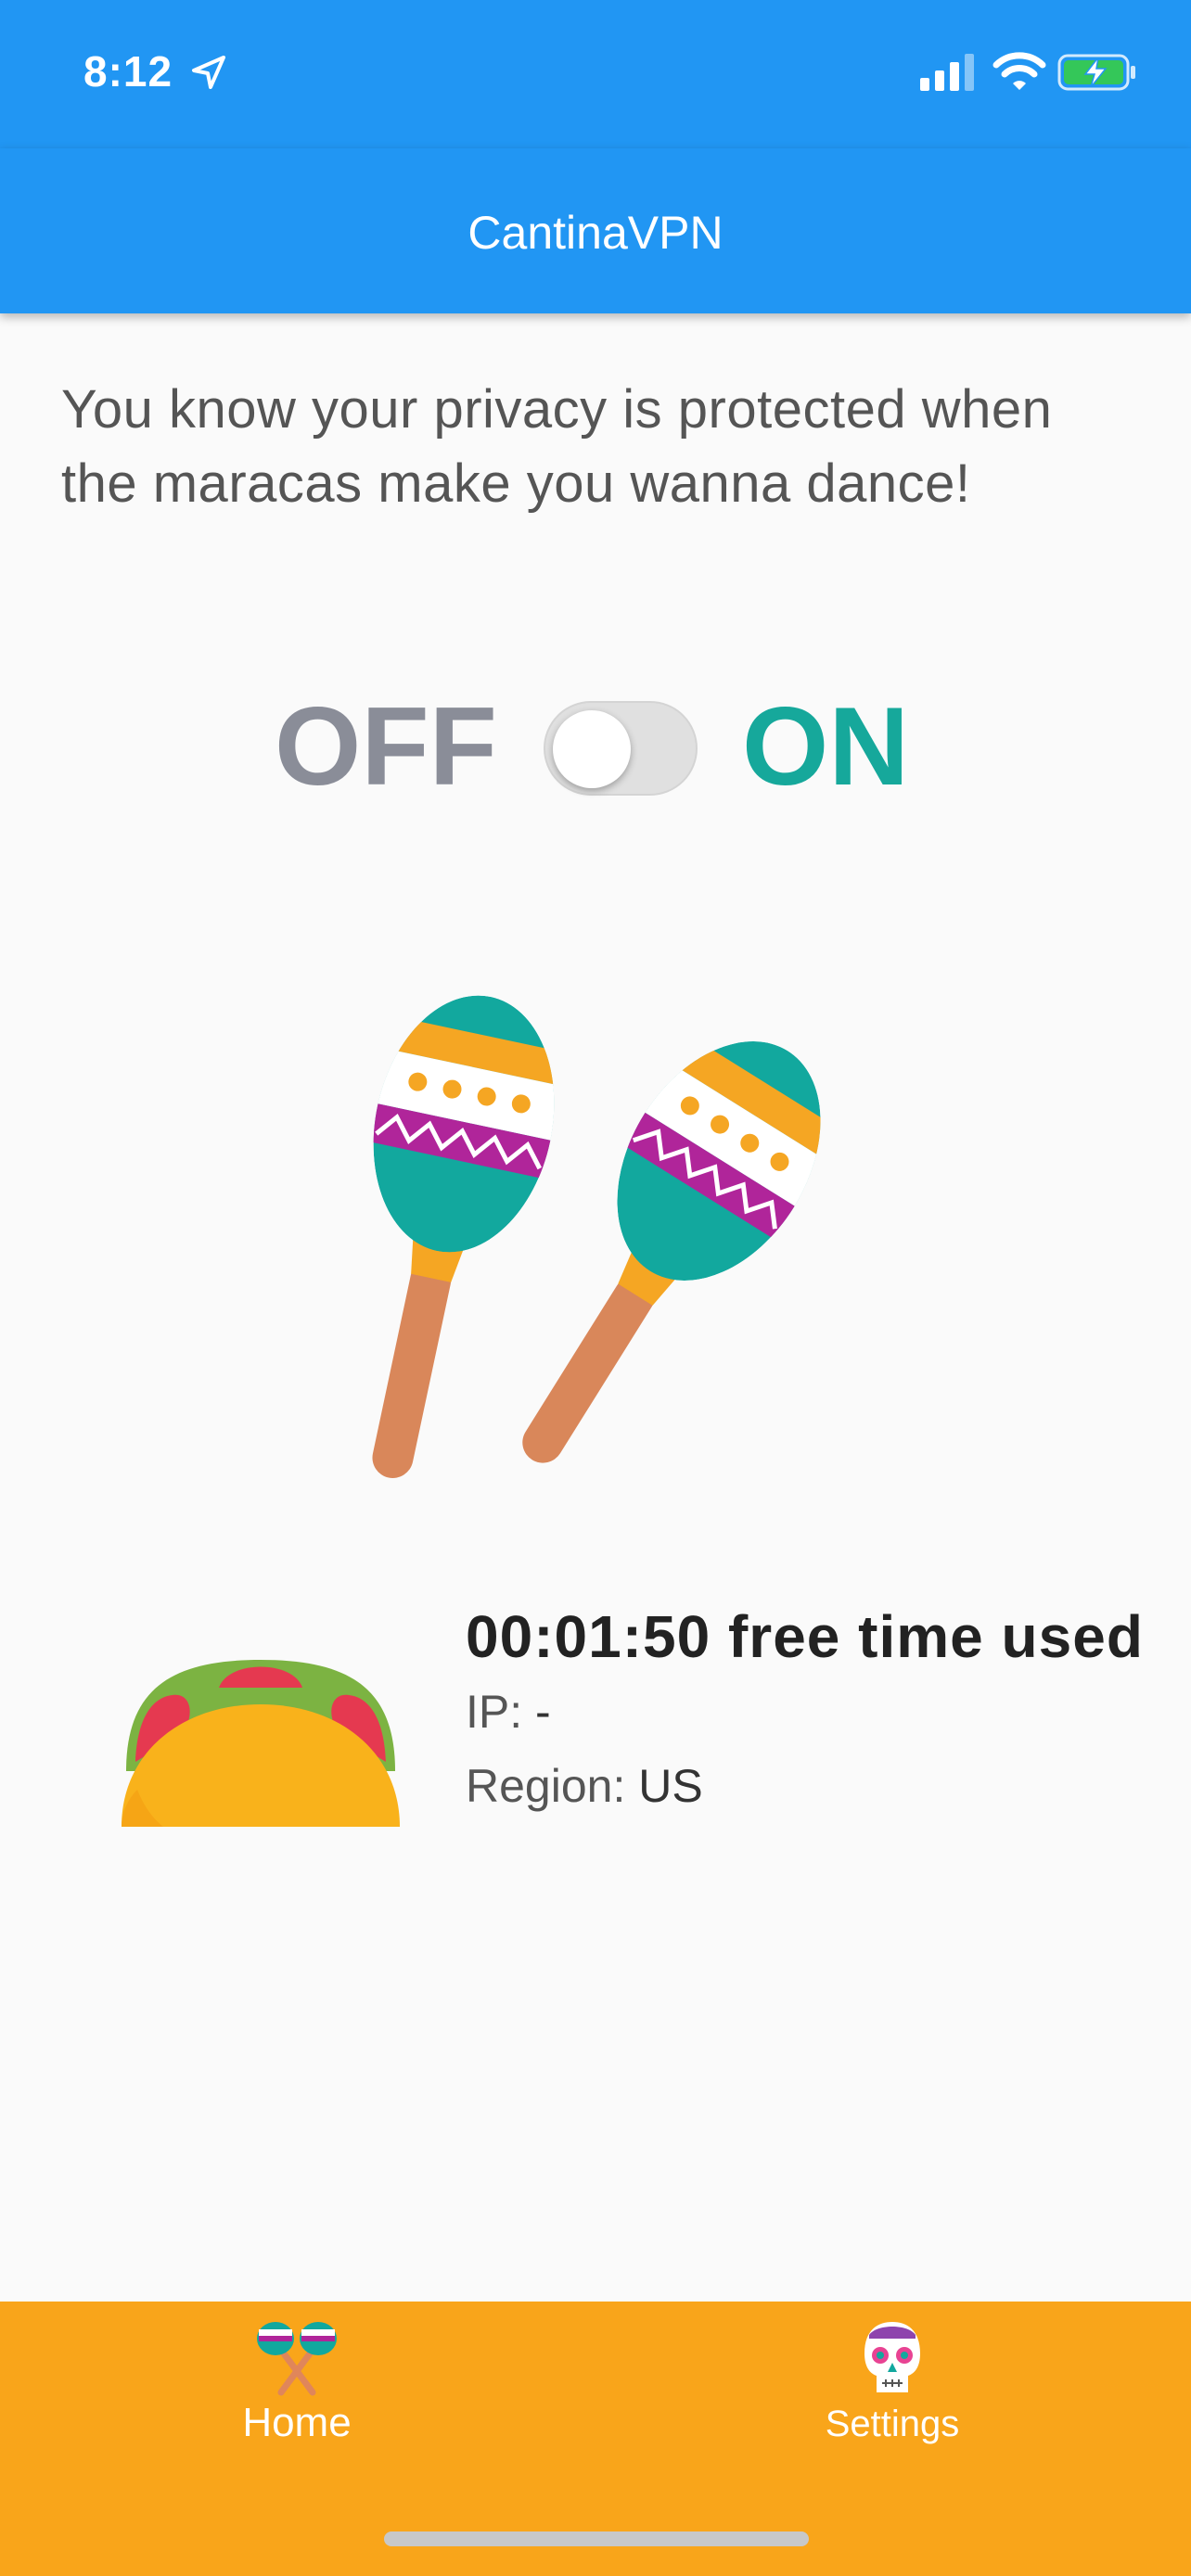 This screenshot has height=2576, width=1191. I want to click on switch-thumb, so click(592, 749).